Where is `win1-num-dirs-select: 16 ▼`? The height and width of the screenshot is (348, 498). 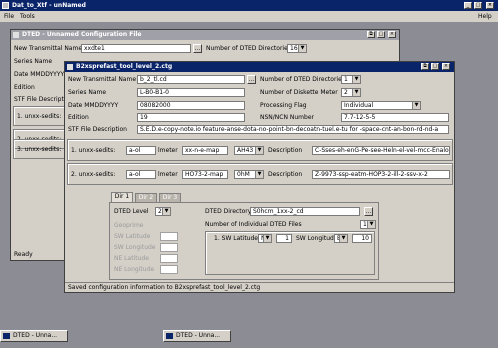
win1-num-dirs-select: 16 ▼ is located at coordinates (297, 48).